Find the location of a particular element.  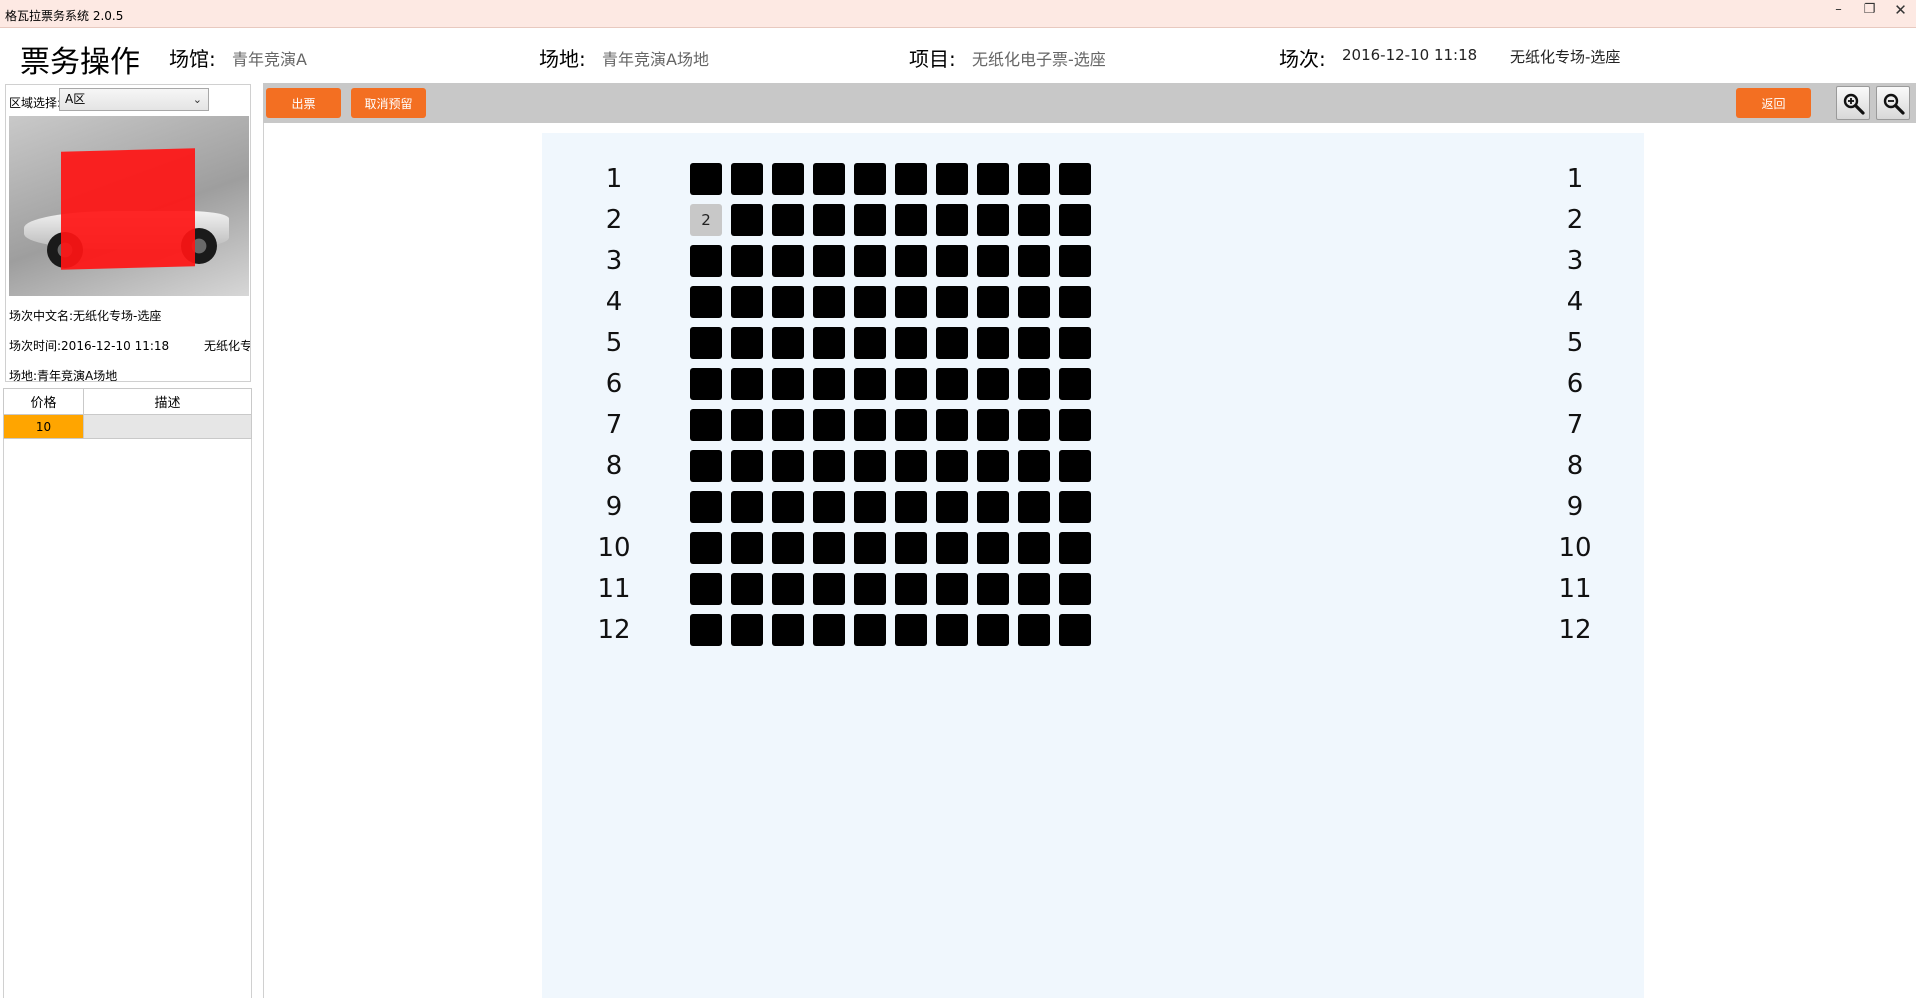

seat-selected: 2 is located at coordinates (706, 220).